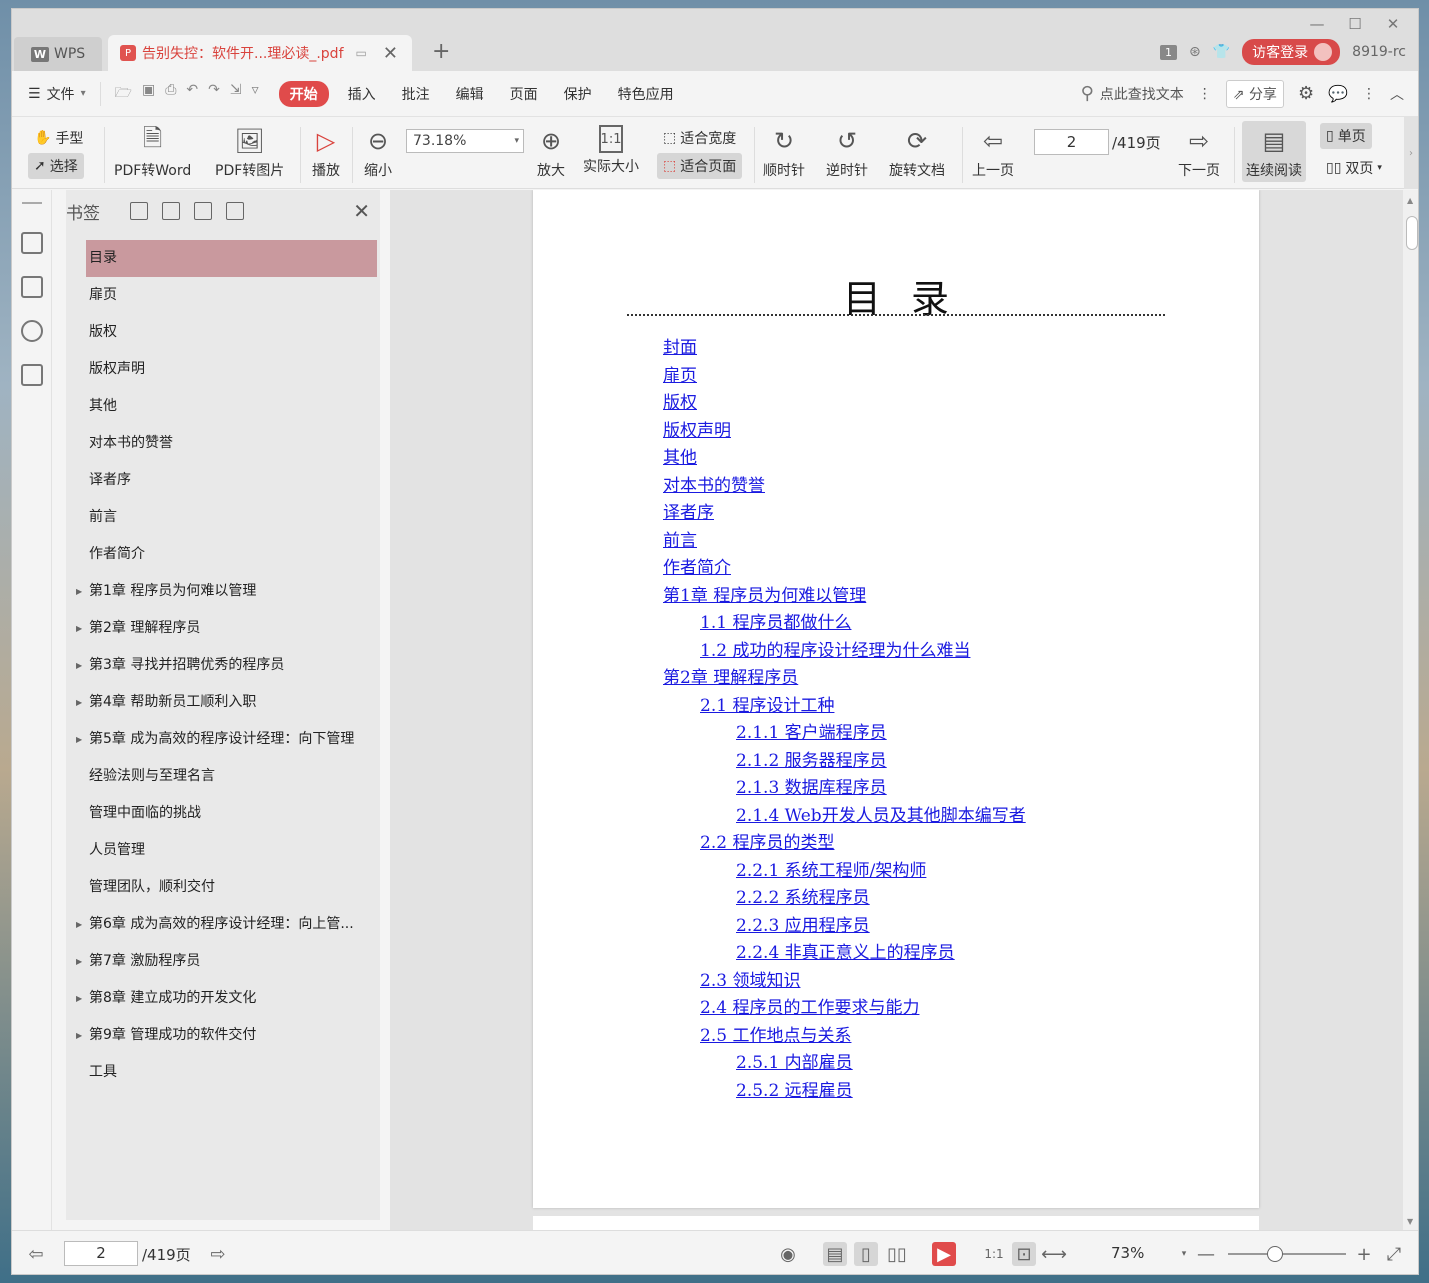 This screenshot has width=1429, height=1283. What do you see at coordinates (844, 542) in the screenshot?
I see `toc-link: 前言` at bounding box center [844, 542].